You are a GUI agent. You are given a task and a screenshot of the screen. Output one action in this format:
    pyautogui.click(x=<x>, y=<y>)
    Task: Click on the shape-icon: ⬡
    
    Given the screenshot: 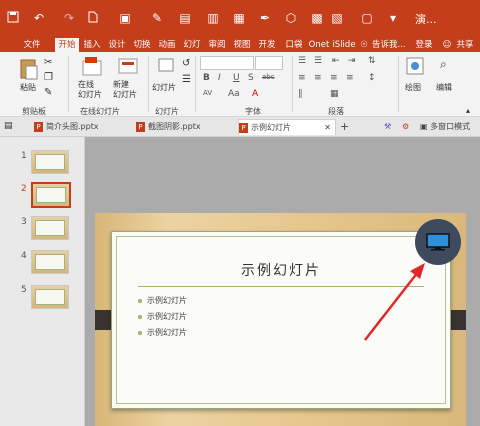 What is the action you would take?
    pyautogui.click(x=291, y=18)
    